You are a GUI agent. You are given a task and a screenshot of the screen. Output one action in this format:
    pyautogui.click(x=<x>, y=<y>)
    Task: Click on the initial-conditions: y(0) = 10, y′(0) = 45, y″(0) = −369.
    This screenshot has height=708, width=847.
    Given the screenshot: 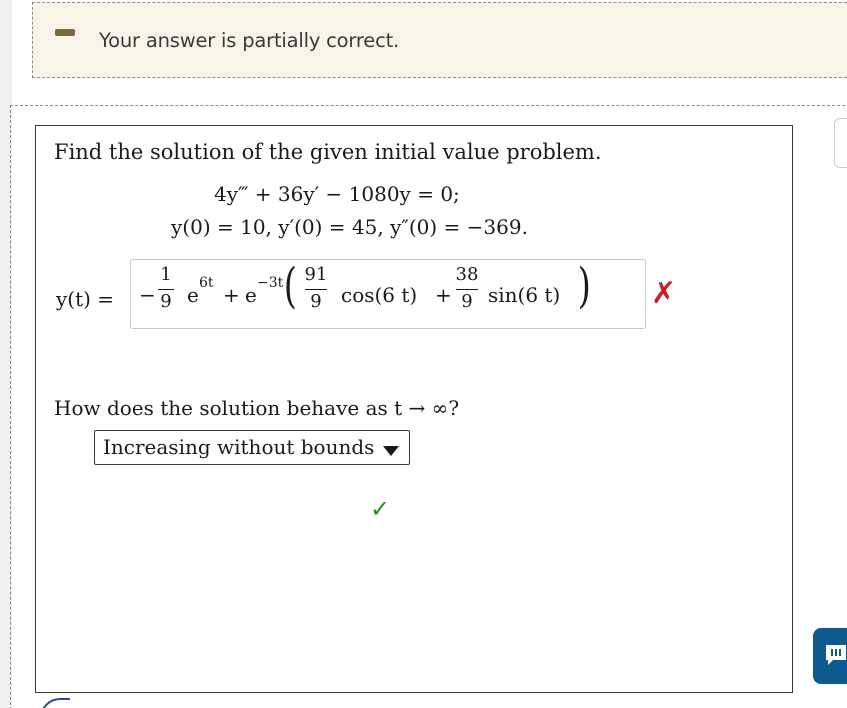 What is the action you would take?
    pyautogui.click(x=349, y=227)
    